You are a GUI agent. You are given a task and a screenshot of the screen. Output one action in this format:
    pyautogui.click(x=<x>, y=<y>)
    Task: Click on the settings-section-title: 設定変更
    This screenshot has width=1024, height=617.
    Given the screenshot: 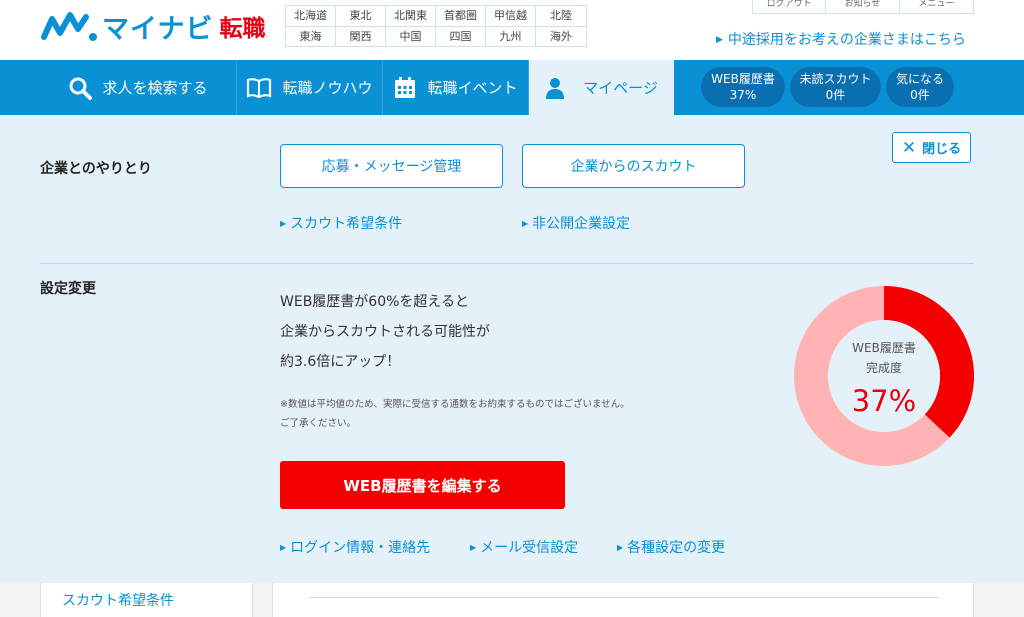 What is the action you would take?
    pyautogui.click(x=68, y=289)
    